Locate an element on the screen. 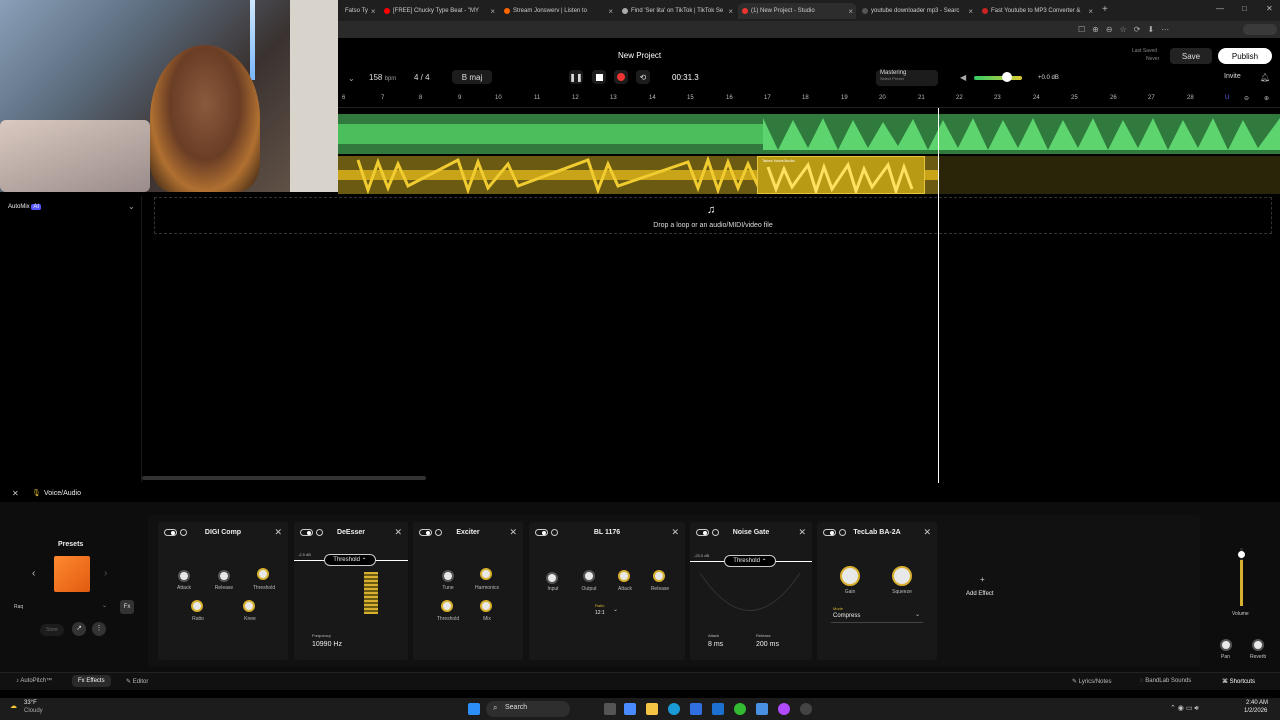 The width and height of the screenshot is (1280, 720). task-view-icon is located at coordinates (610, 709).